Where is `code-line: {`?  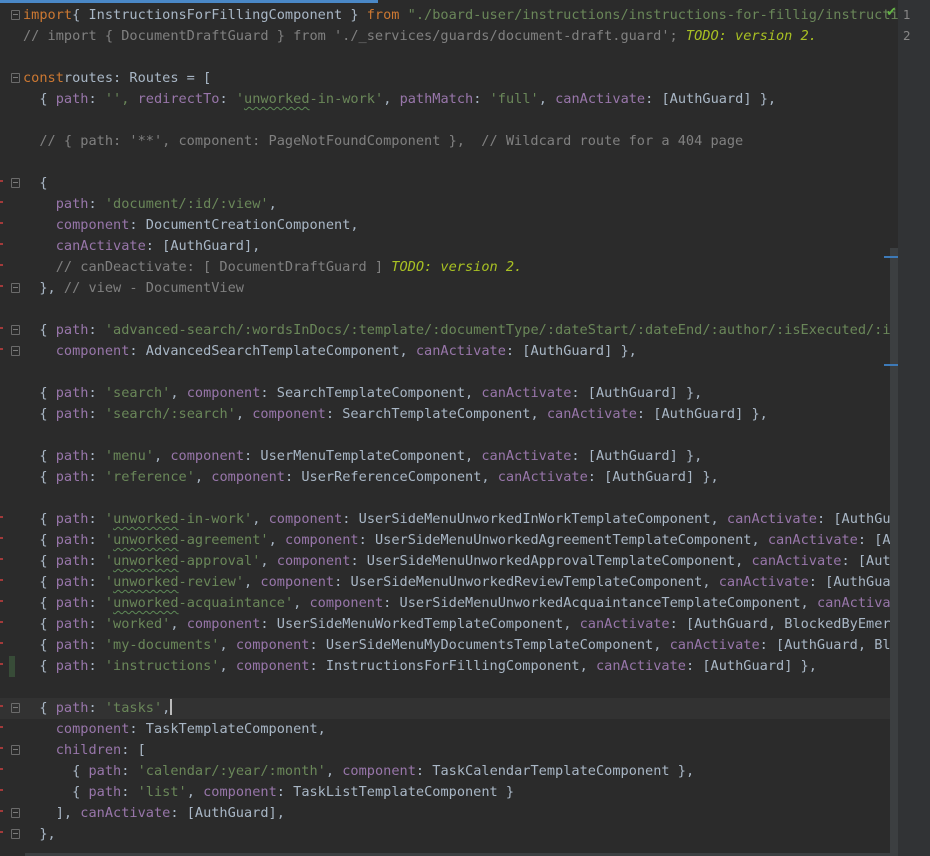 code-line: { is located at coordinates (449, 183).